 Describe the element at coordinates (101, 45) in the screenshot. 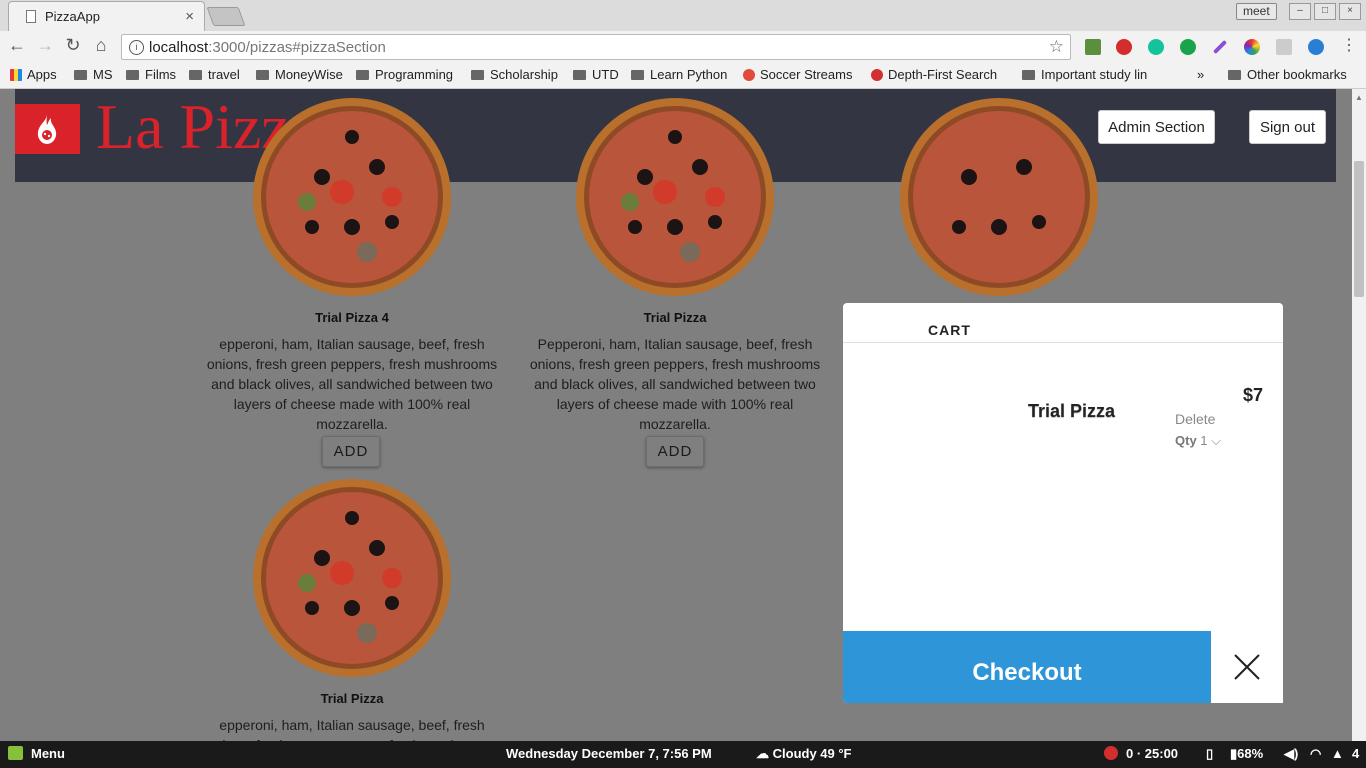

I see `home-icon: ⌂` at that location.